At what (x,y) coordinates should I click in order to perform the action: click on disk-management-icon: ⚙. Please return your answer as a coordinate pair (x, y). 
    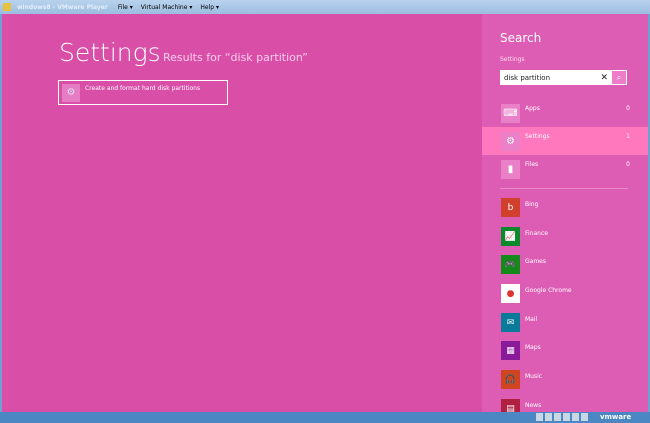
    Looking at the image, I should click on (71, 92).